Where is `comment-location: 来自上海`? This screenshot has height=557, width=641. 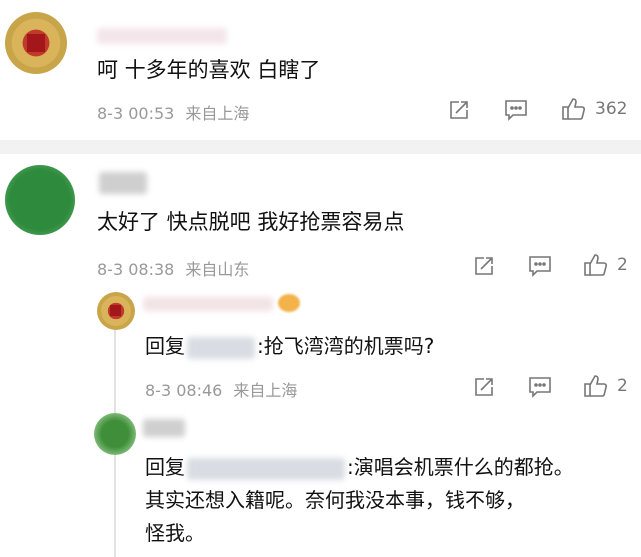
comment-location: 来自上海 is located at coordinates (217, 113).